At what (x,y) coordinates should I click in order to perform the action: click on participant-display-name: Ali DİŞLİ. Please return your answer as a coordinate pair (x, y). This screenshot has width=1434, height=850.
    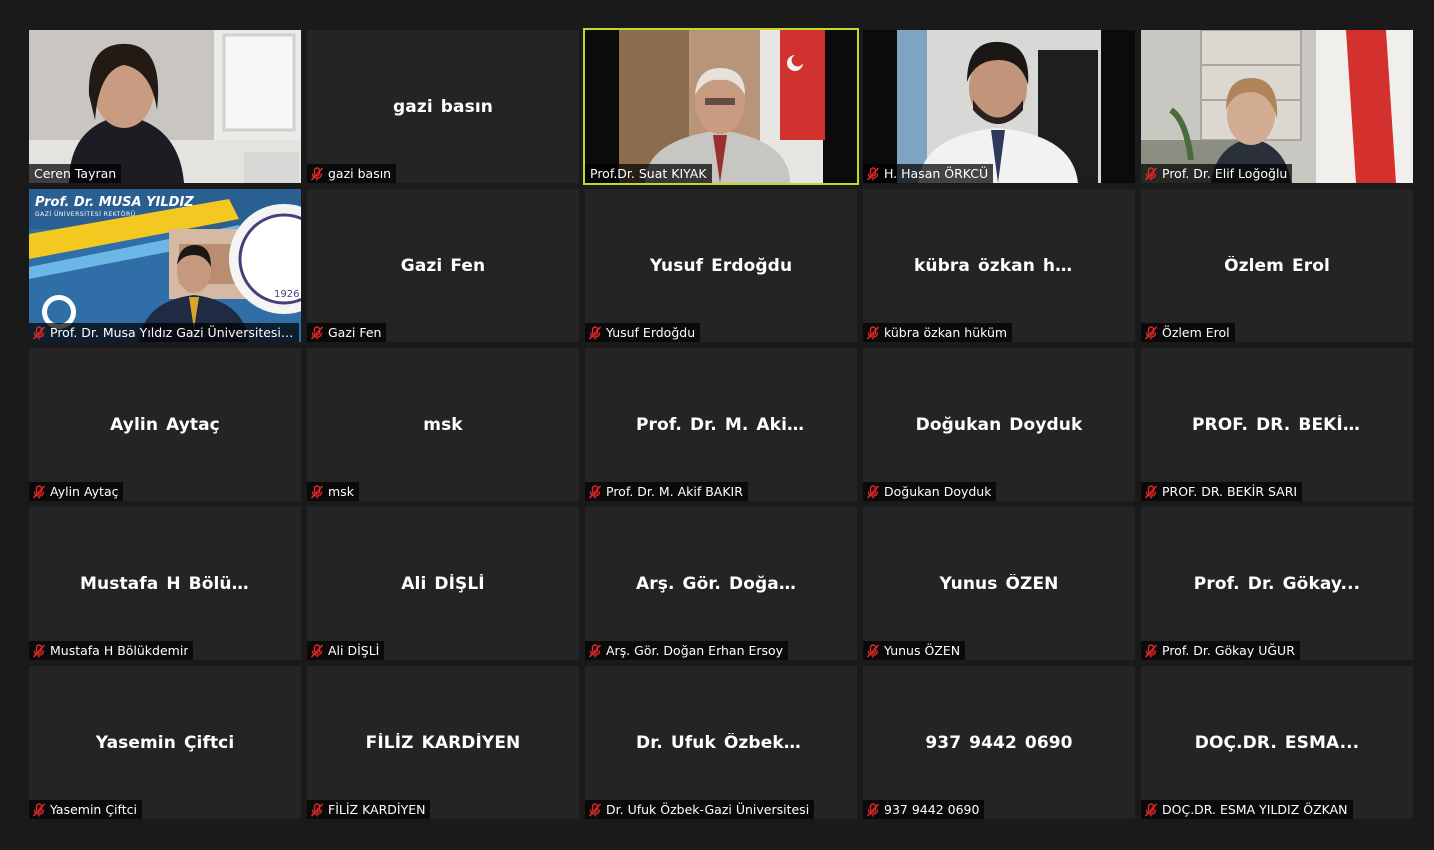
    Looking at the image, I should click on (443, 583).